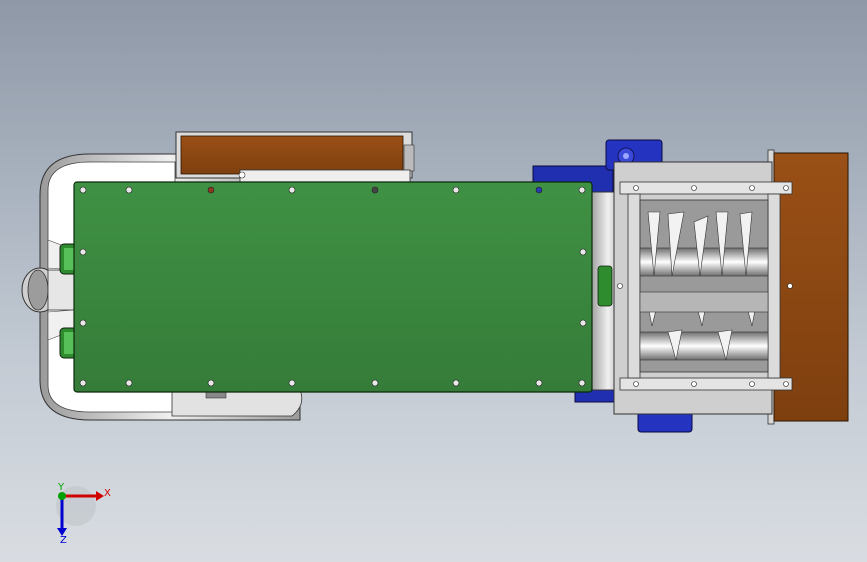 This screenshot has width=867, height=562. Describe the element at coordinates (61, 487) in the screenshot. I see `y-axis-label: Y` at that location.